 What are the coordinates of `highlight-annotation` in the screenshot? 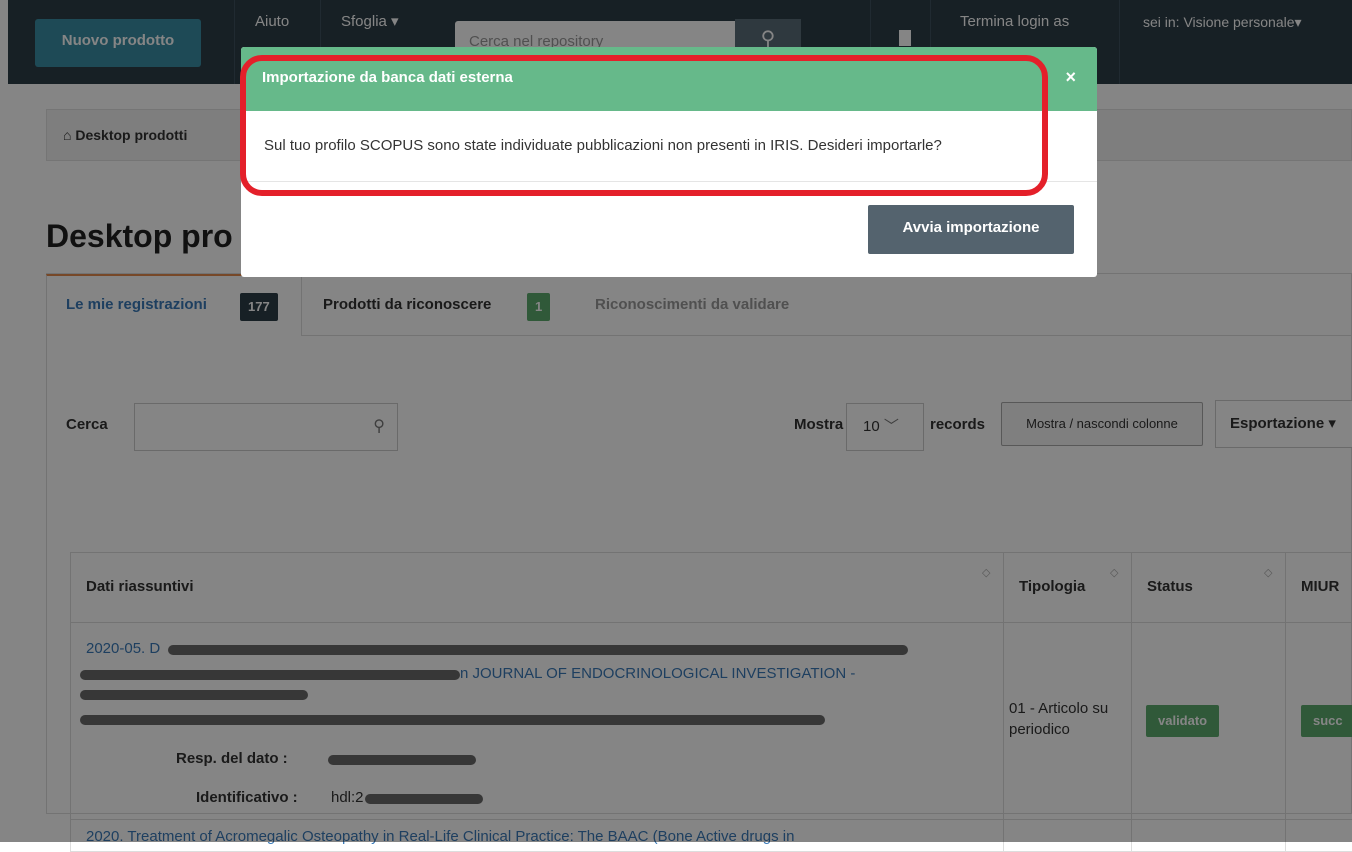 It's located at (644, 125).